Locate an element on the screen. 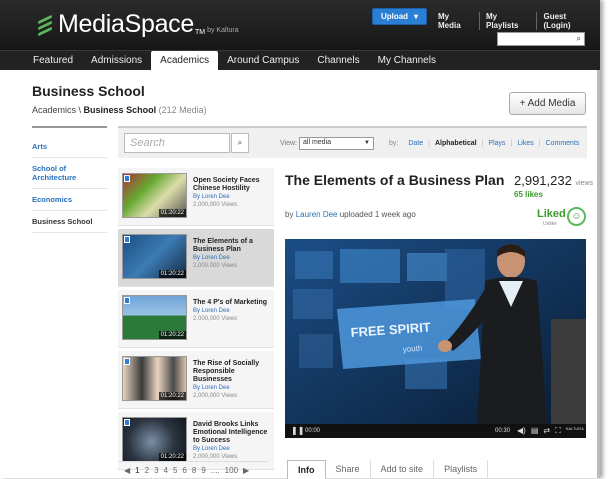 The height and width of the screenshot is (479, 608). current-time: 00:00 is located at coordinates (313, 431).